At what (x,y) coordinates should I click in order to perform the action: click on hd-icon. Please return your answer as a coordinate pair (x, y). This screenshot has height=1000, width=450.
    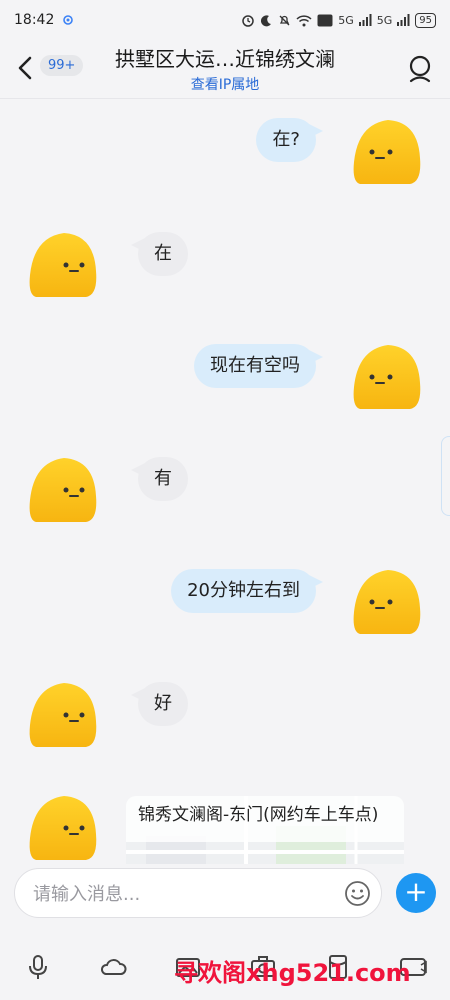
    Looking at the image, I should click on (325, 20).